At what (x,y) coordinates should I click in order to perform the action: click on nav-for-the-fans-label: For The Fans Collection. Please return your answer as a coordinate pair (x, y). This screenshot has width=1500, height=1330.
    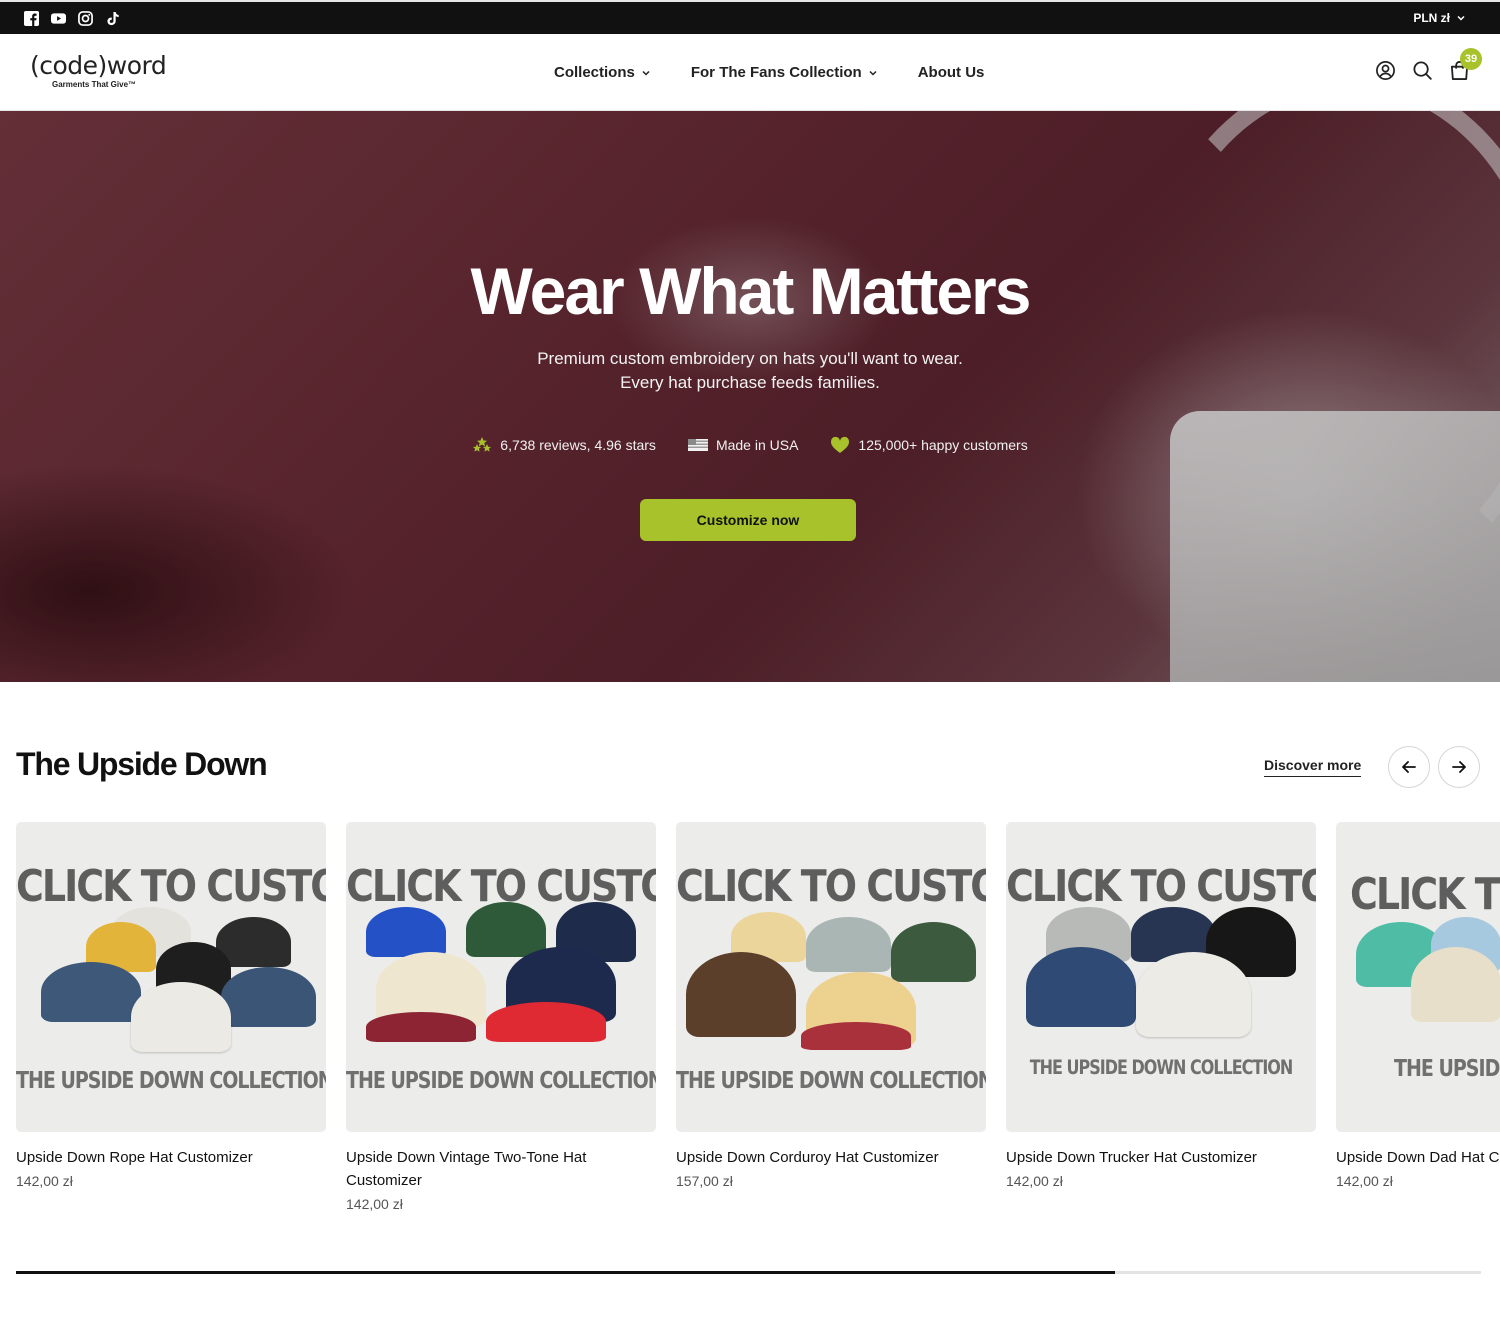
    Looking at the image, I should click on (776, 72).